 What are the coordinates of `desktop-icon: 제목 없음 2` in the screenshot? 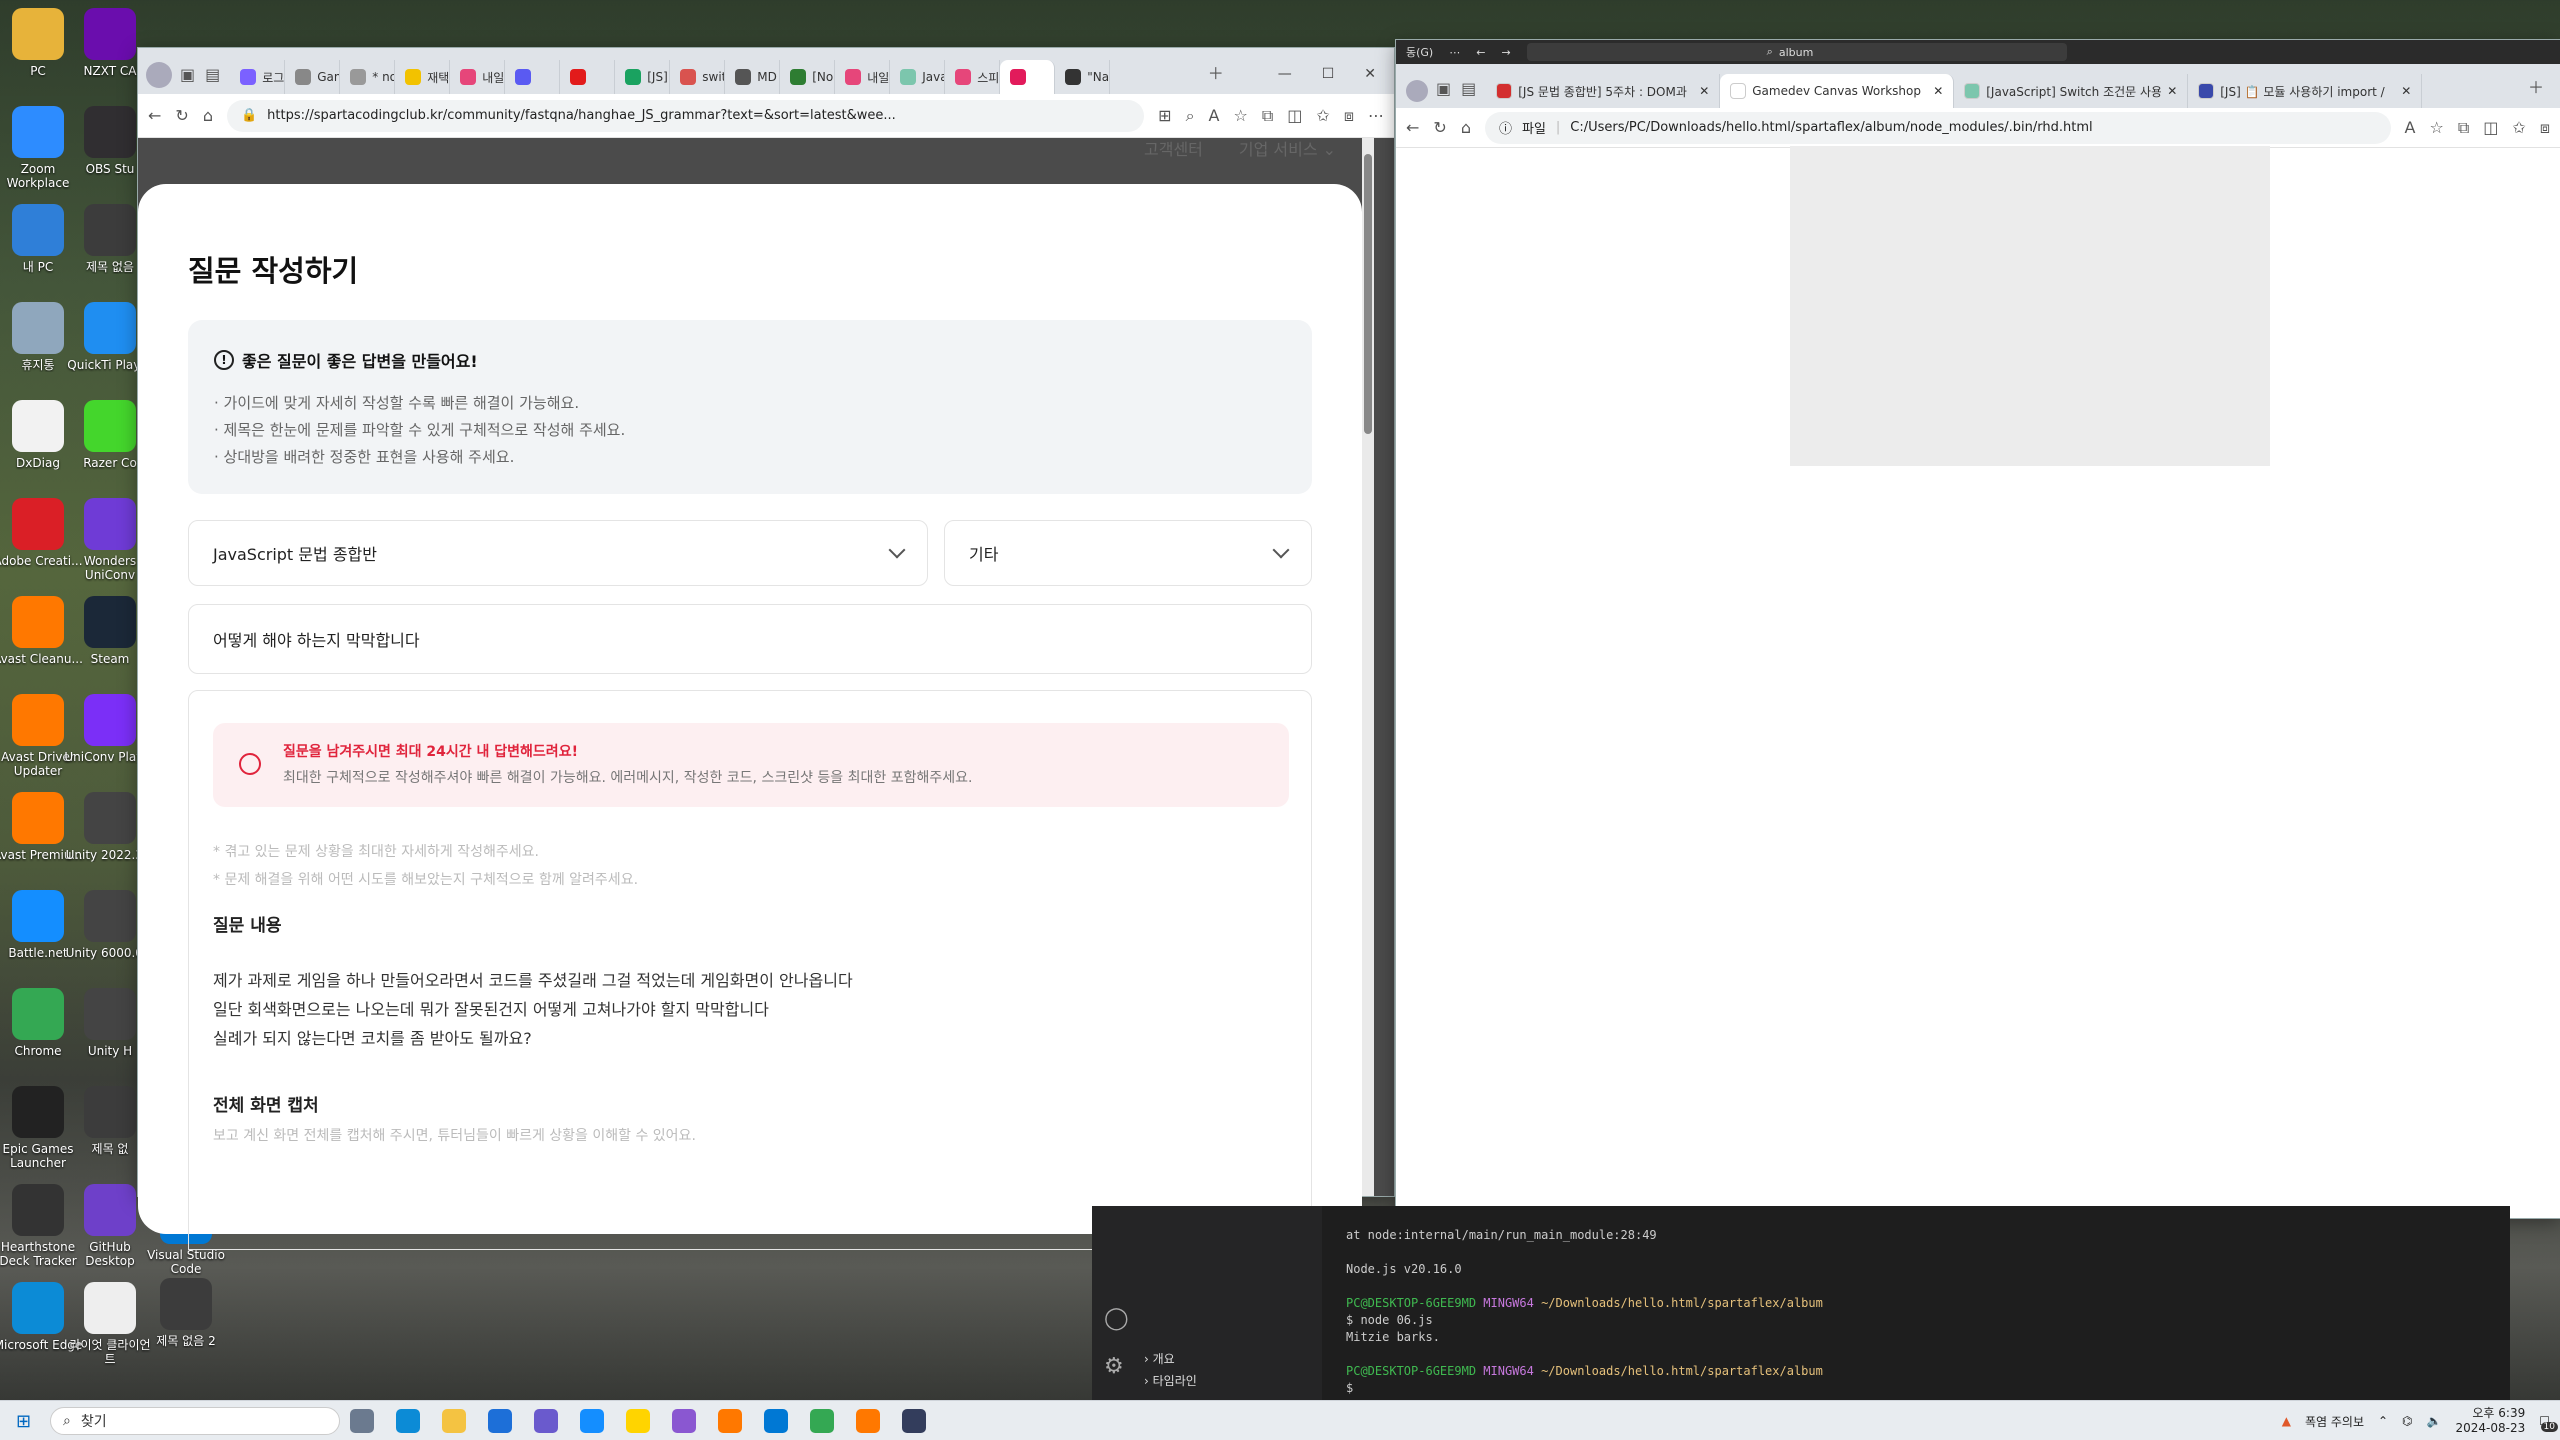 It's located at (186, 1326).